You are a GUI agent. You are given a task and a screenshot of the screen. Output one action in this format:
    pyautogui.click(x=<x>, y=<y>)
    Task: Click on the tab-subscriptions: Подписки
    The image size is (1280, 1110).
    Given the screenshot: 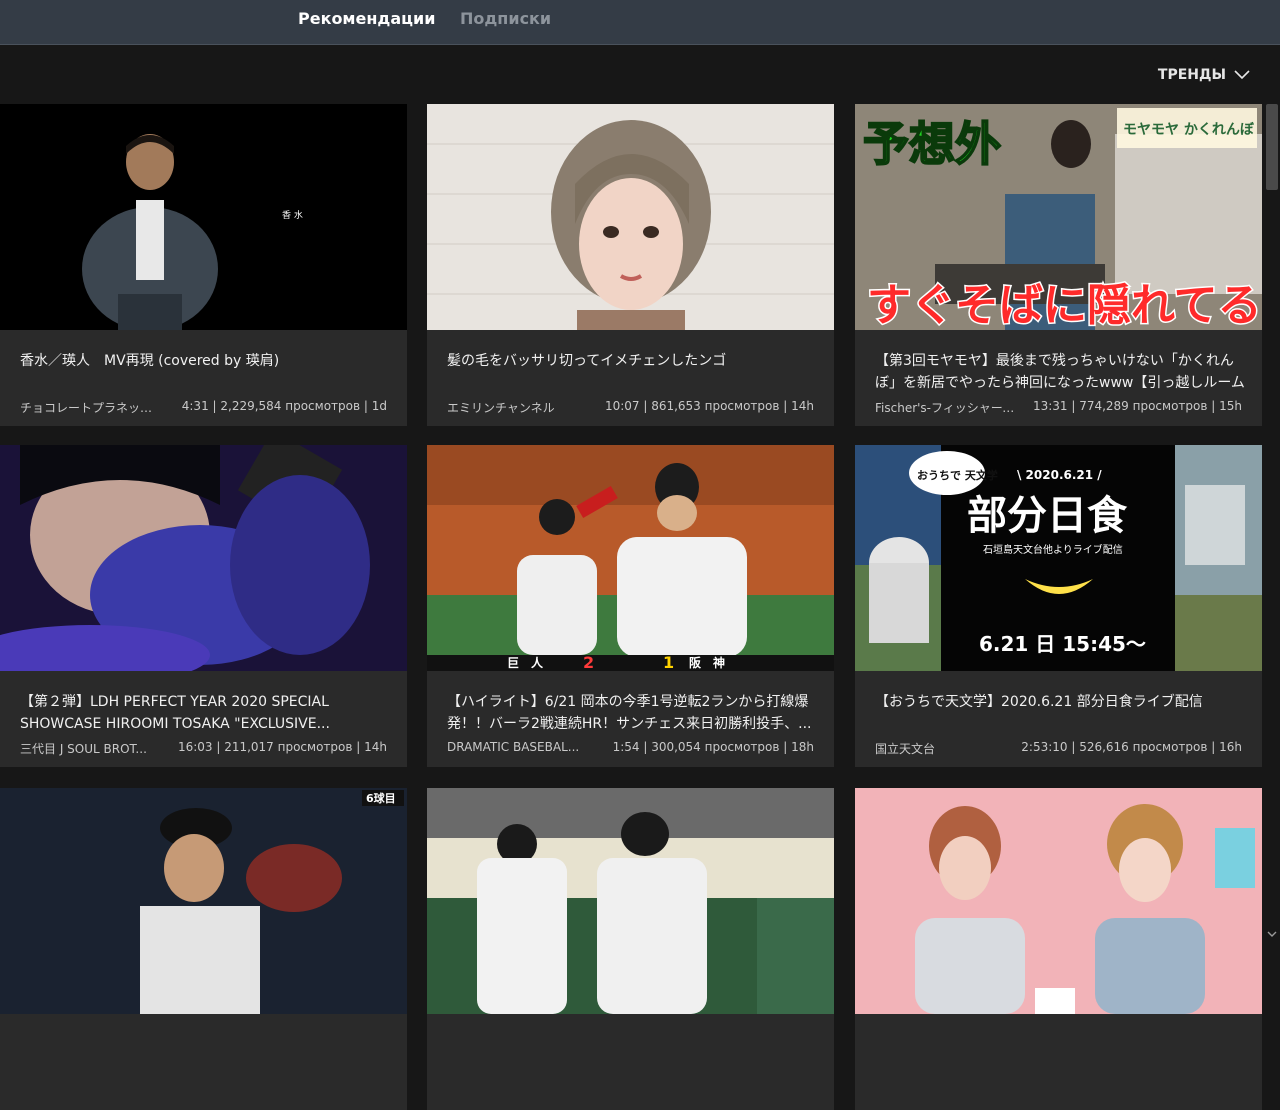 What is the action you would take?
    pyautogui.click(x=505, y=19)
    